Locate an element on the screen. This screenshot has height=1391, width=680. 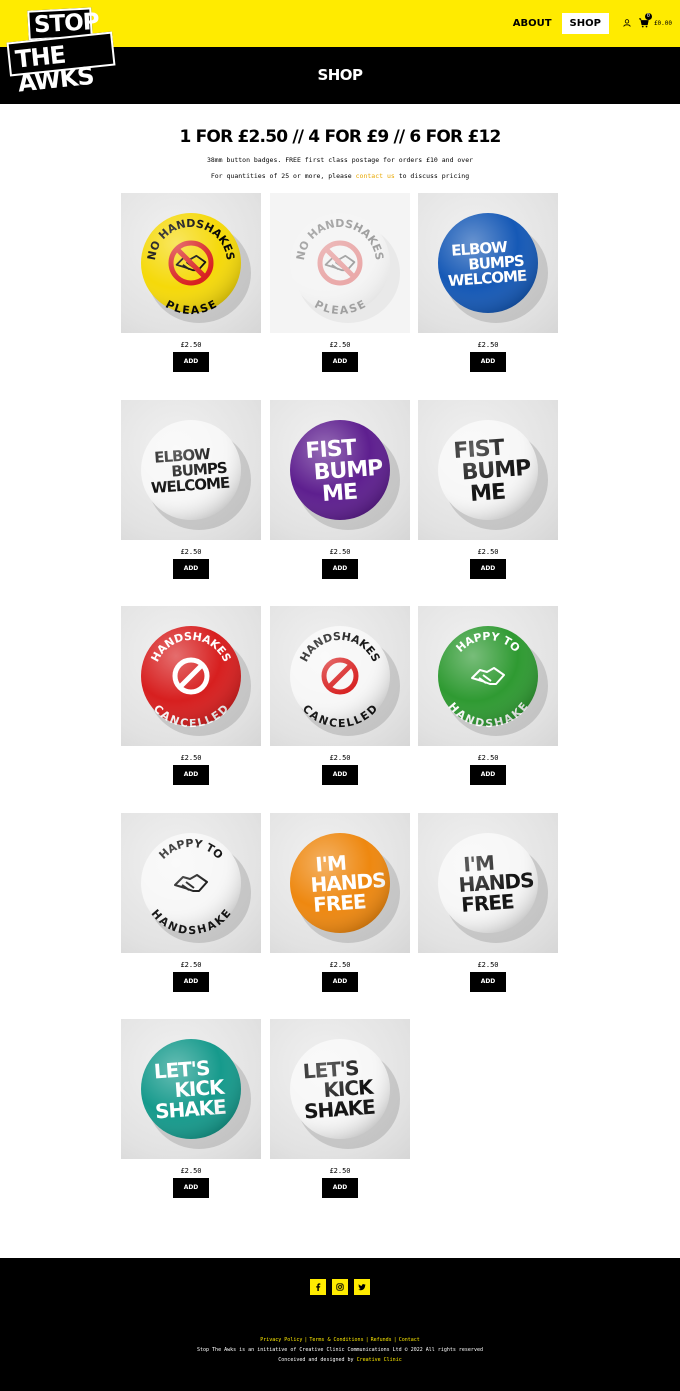
pricing-headline: 1 FOR £2.50 // 4 FOR £9 // 6 FOR £12 is located at coordinates (340, 137).